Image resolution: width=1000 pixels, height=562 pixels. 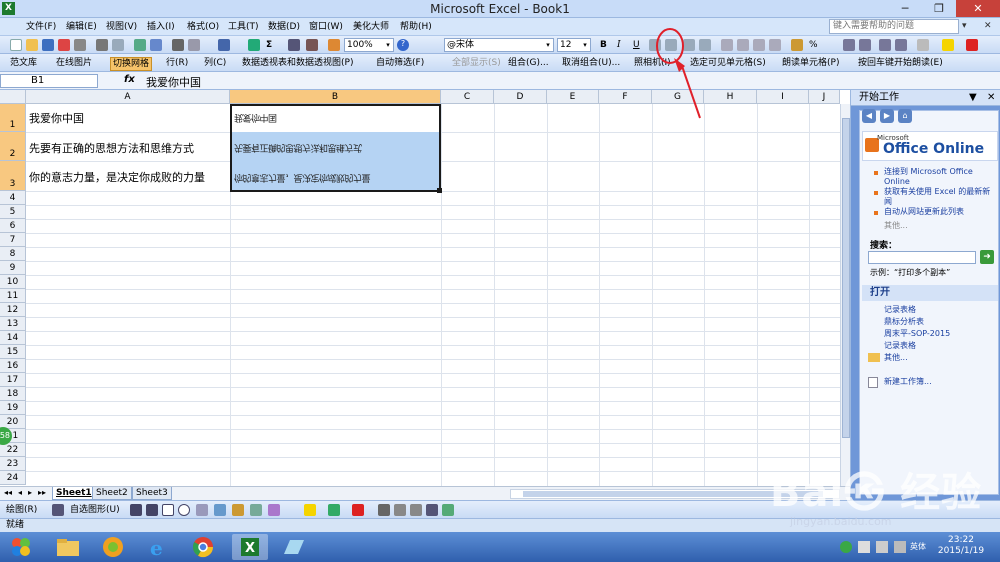 What do you see at coordinates (476, 63) in the screenshot?
I see `toolbar-item-show-all: 全部显示(S)` at bounding box center [476, 63].